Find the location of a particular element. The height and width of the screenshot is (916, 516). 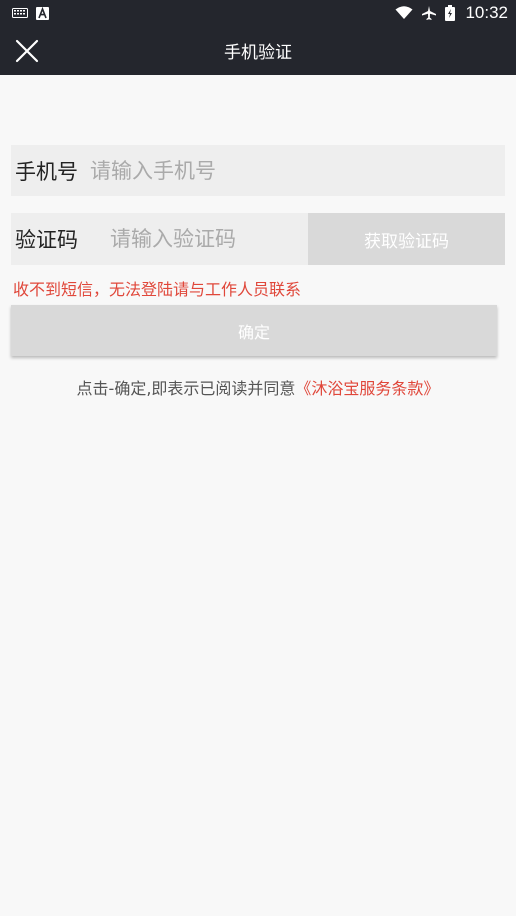

title-bar: 手机验证 is located at coordinates (258, 50).